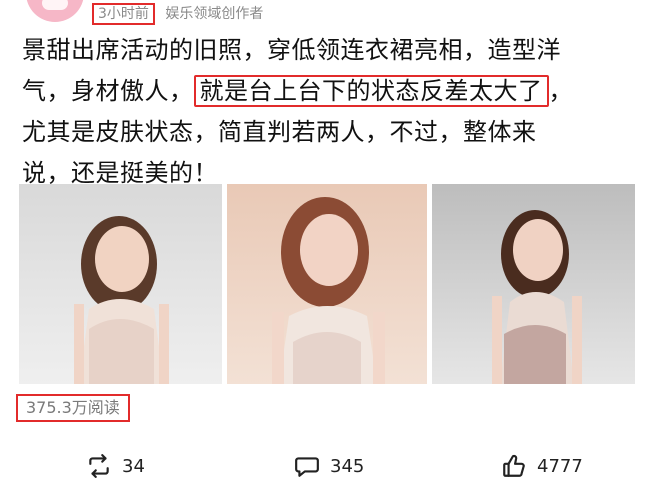 Image resolution: width=650 pixels, height=487 pixels. Describe the element at coordinates (115, 466) in the screenshot. I see `repost-button: 34` at that location.